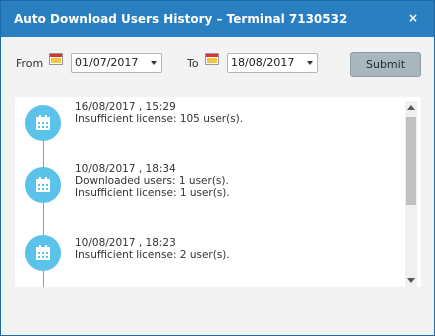 The height and width of the screenshot is (336, 435). I want to click on history-timestamp: 10/08/2017 , 18:23, so click(125, 243).